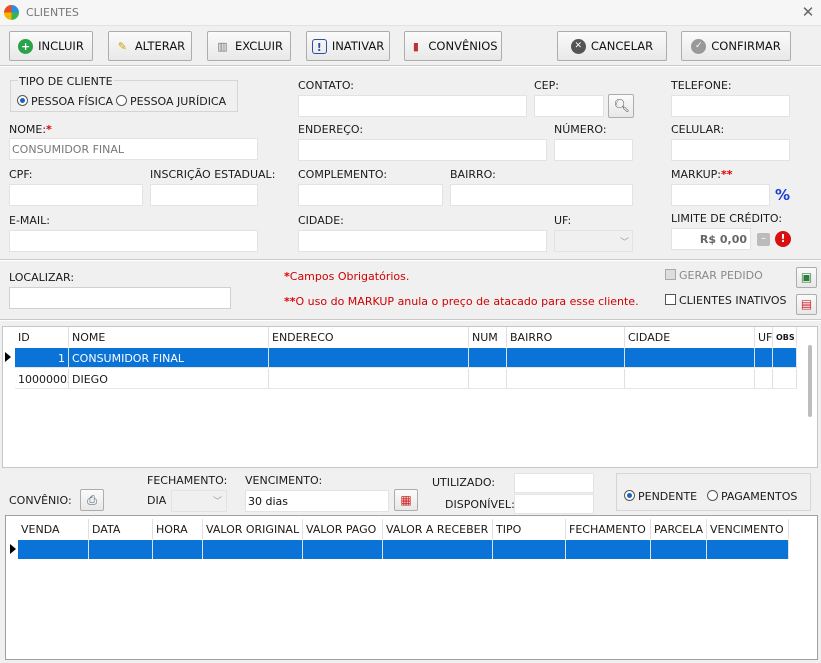 The height and width of the screenshot is (663, 821). Describe the element at coordinates (806, 277) in the screenshot. I see `save-button: ▣` at that location.